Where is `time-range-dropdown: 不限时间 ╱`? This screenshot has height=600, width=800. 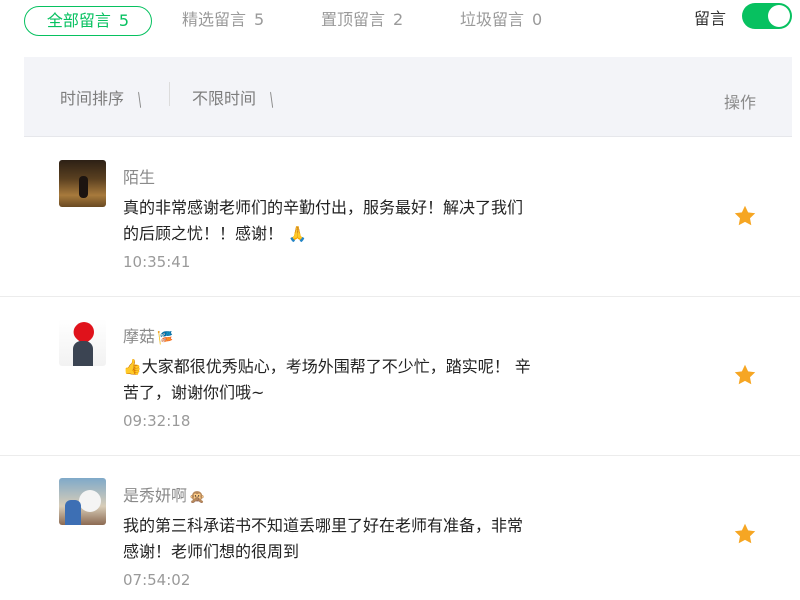 time-range-dropdown: 不限时间 ╱ is located at coordinates (235, 97).